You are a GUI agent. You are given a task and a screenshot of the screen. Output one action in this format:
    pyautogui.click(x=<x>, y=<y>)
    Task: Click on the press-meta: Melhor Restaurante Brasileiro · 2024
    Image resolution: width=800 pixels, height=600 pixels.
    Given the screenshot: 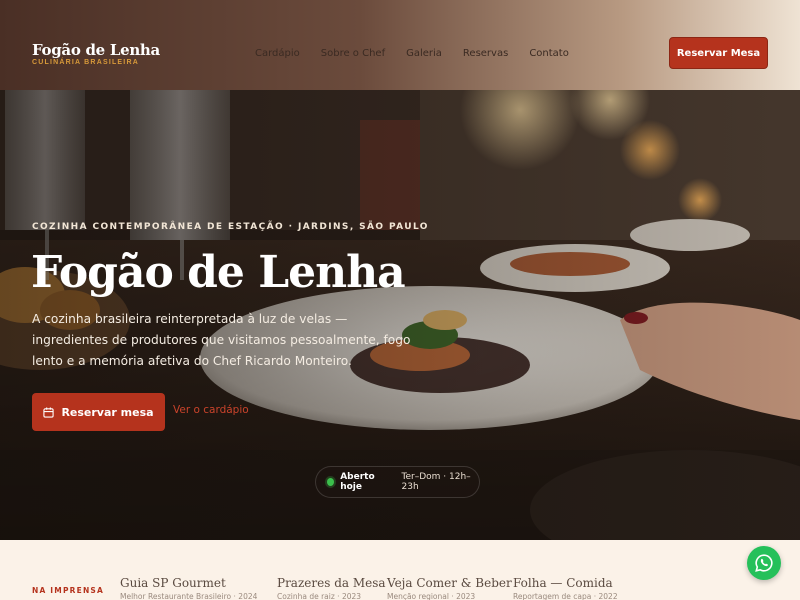 What is the action you would take?
    pyautogui.click(x=189, y=596)
    